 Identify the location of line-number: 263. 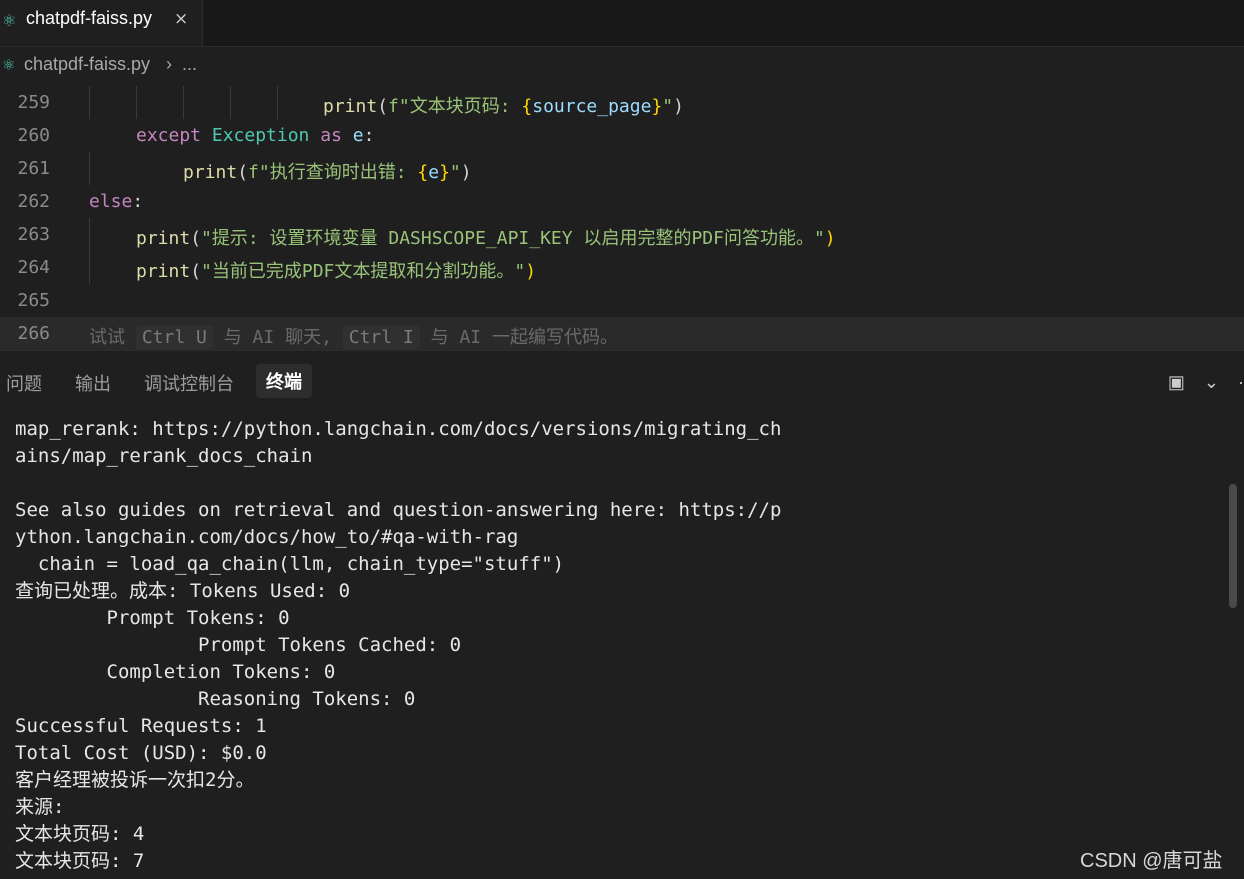
(33, 234).